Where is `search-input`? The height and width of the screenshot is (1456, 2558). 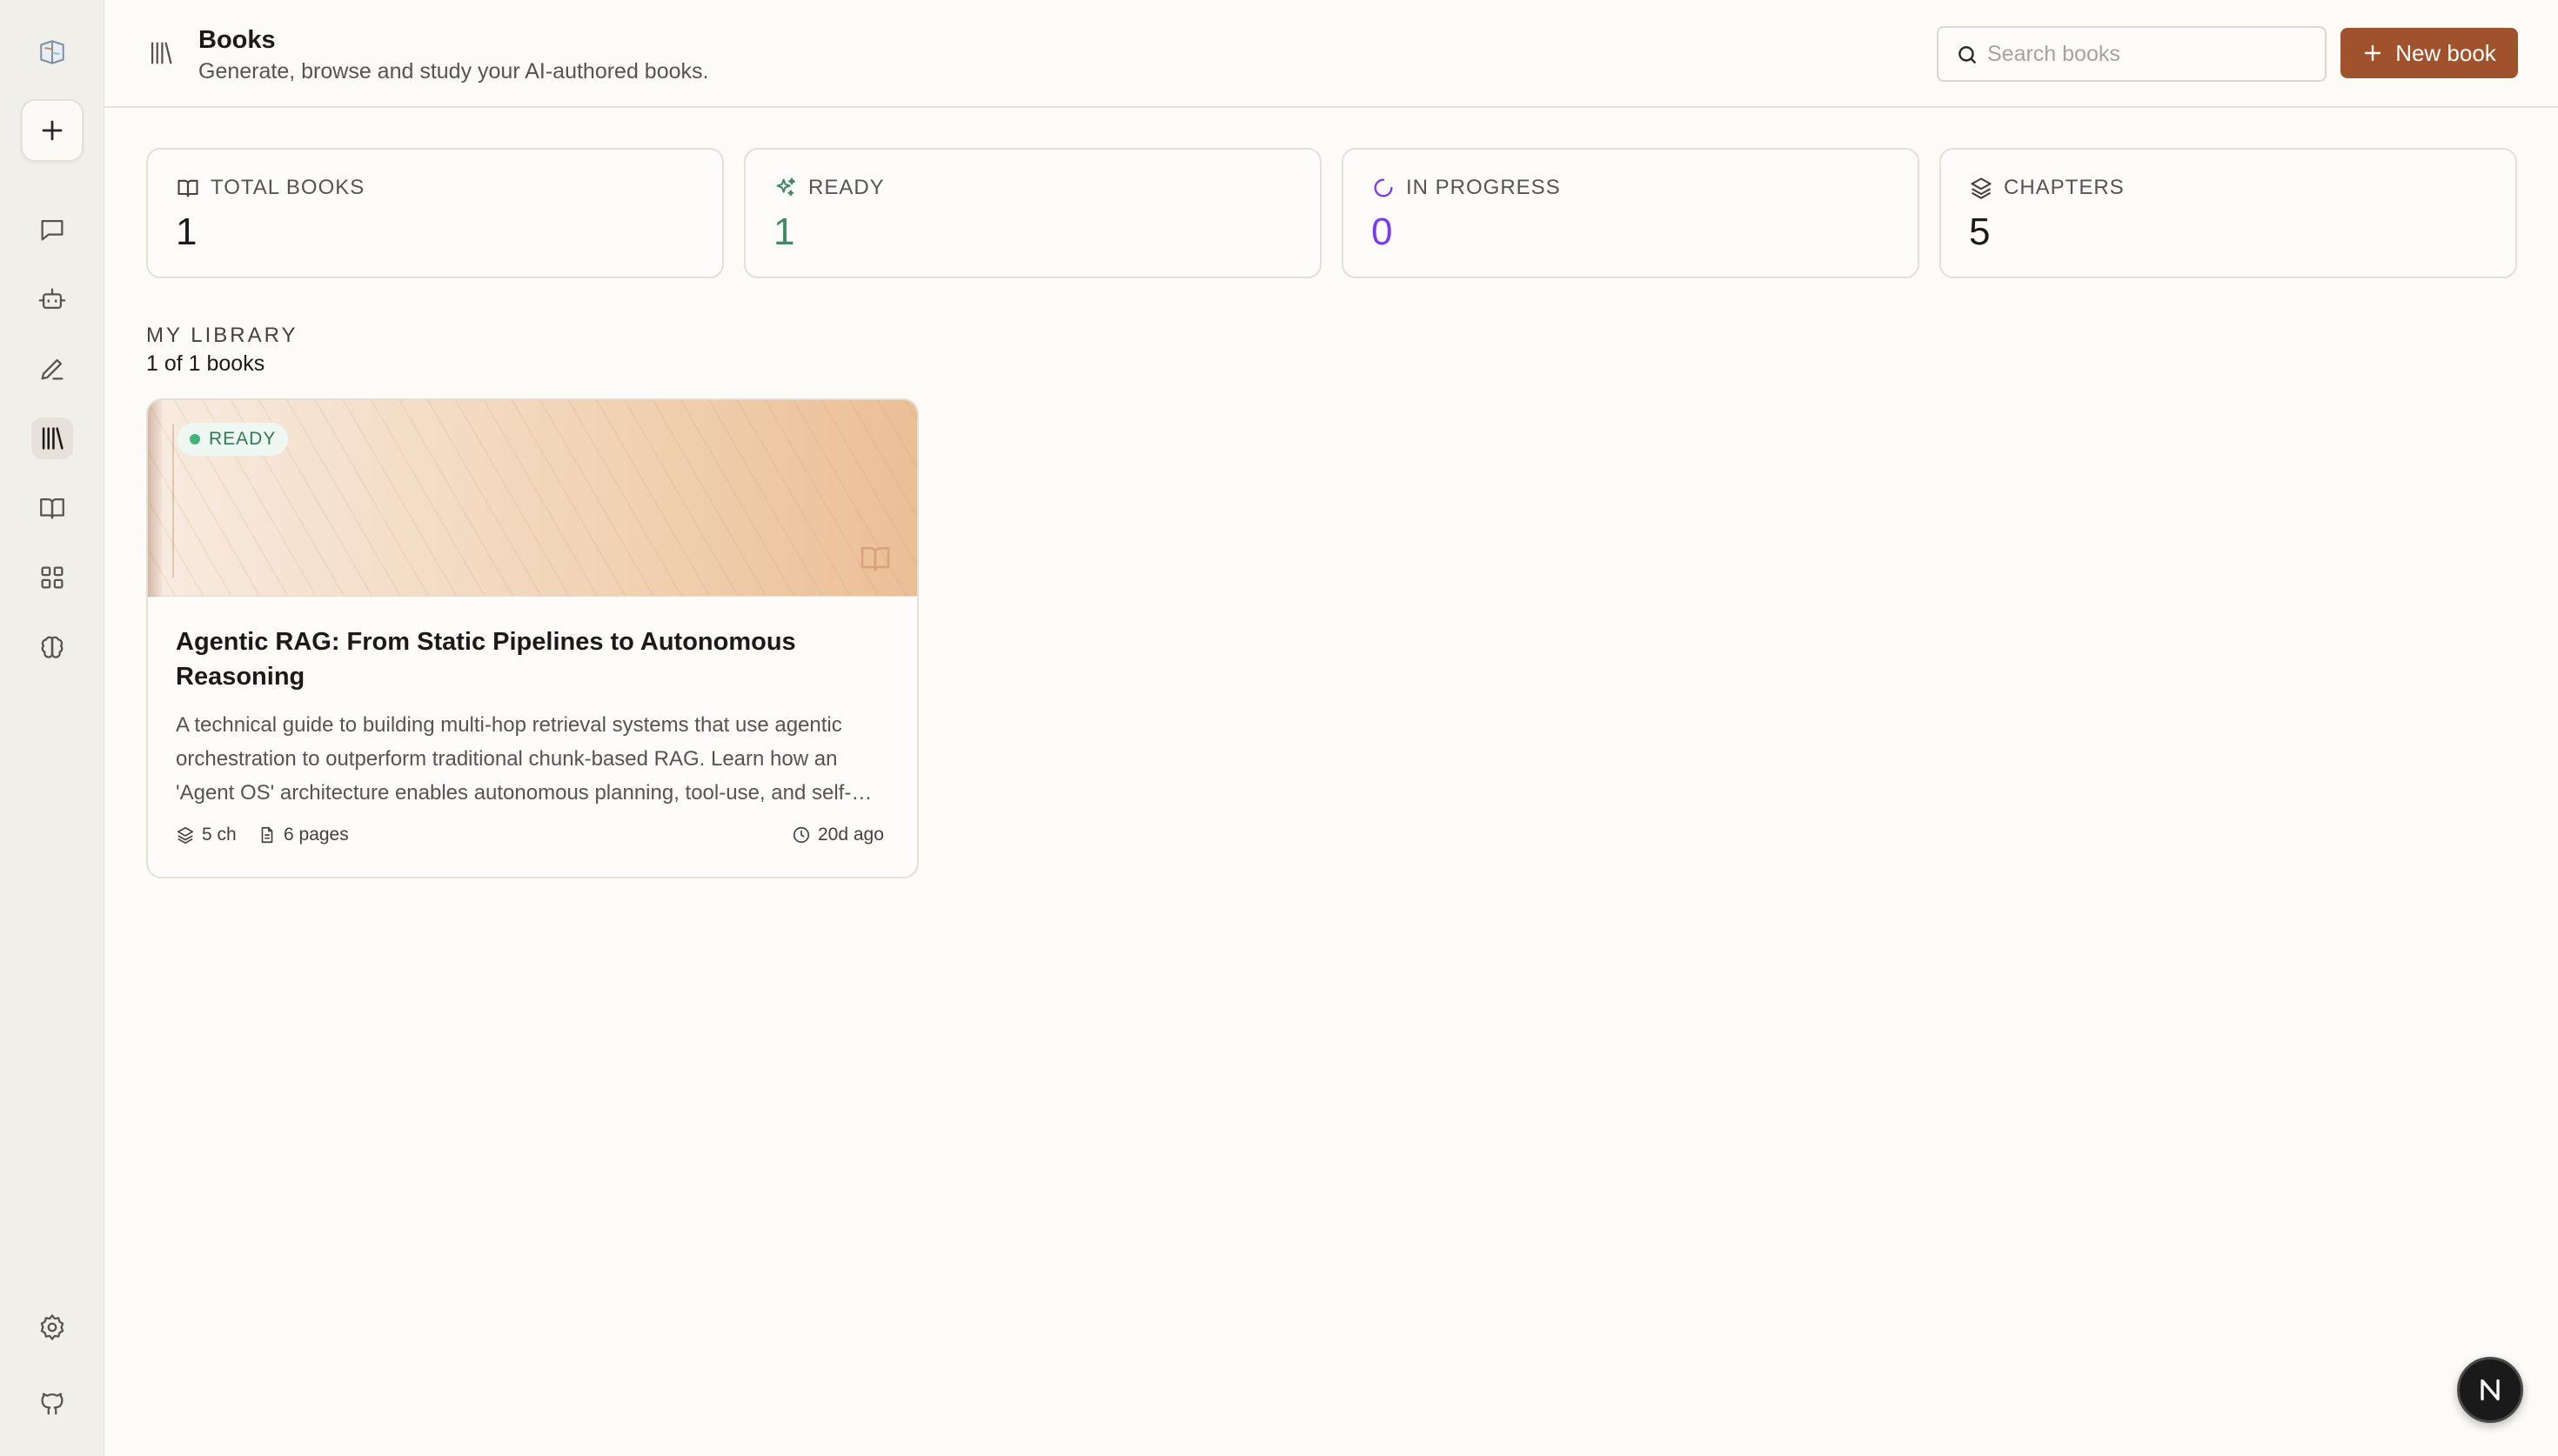 search-input is located at coordinates (2152, 54).